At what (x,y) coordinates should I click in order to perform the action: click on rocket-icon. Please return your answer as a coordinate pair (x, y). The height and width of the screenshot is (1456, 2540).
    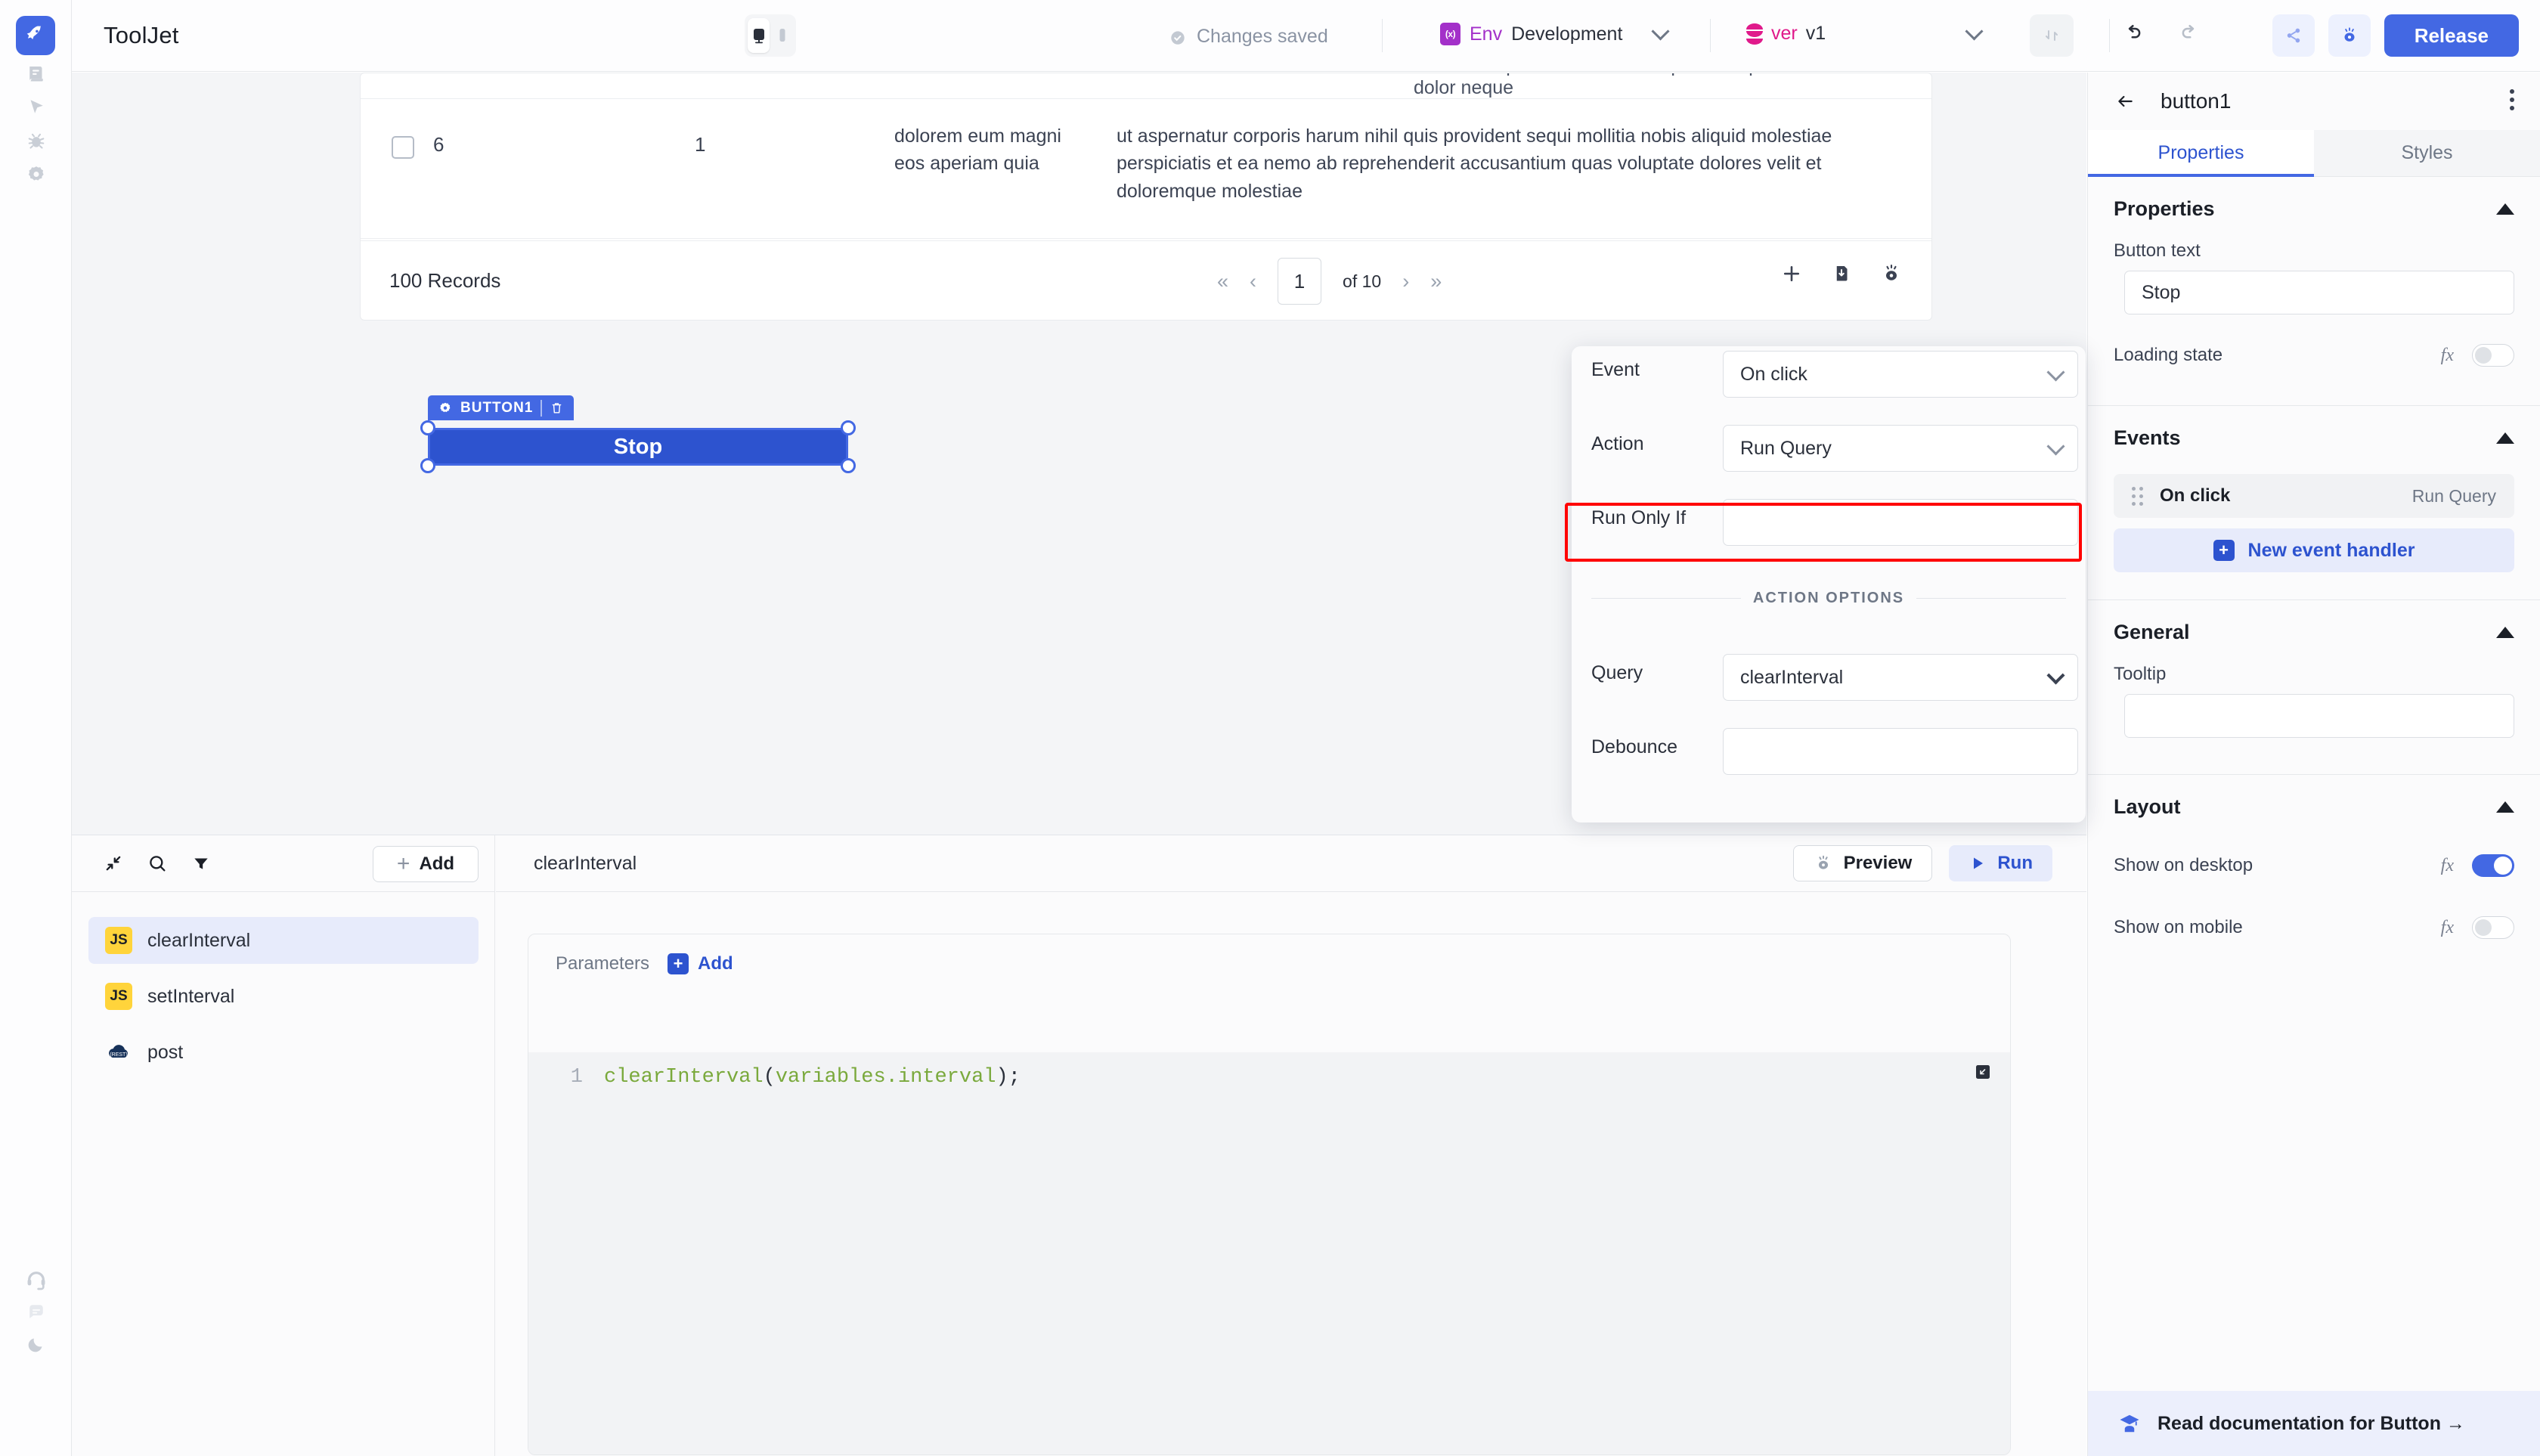
    Looking at the image, I should click on (35, 35).